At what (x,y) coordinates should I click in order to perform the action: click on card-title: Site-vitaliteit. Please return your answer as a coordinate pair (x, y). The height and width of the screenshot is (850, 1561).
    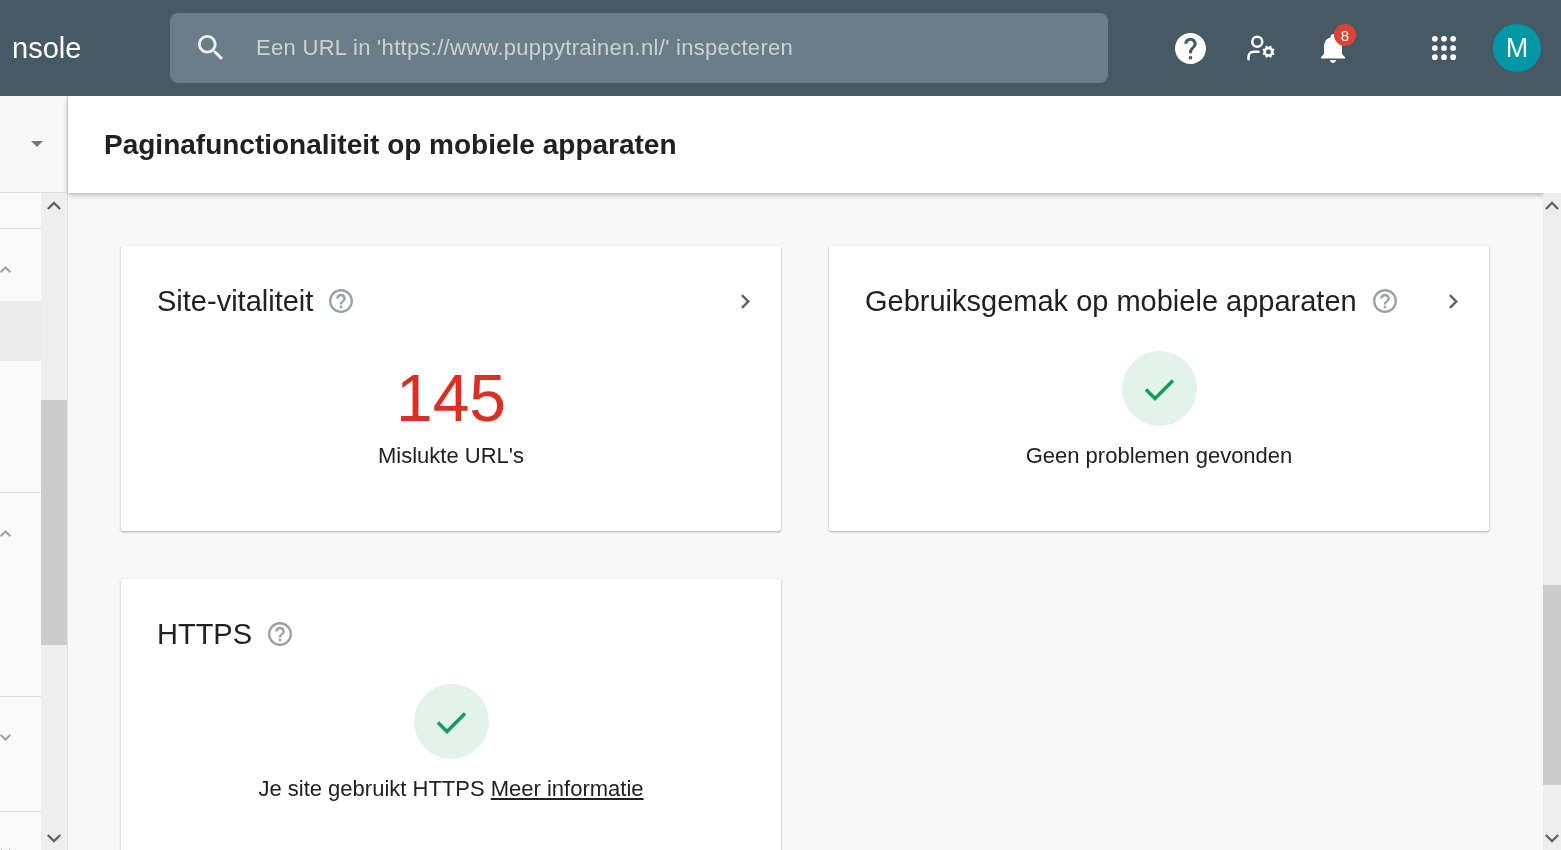
    Looking at the image, I should click on (235, 301).